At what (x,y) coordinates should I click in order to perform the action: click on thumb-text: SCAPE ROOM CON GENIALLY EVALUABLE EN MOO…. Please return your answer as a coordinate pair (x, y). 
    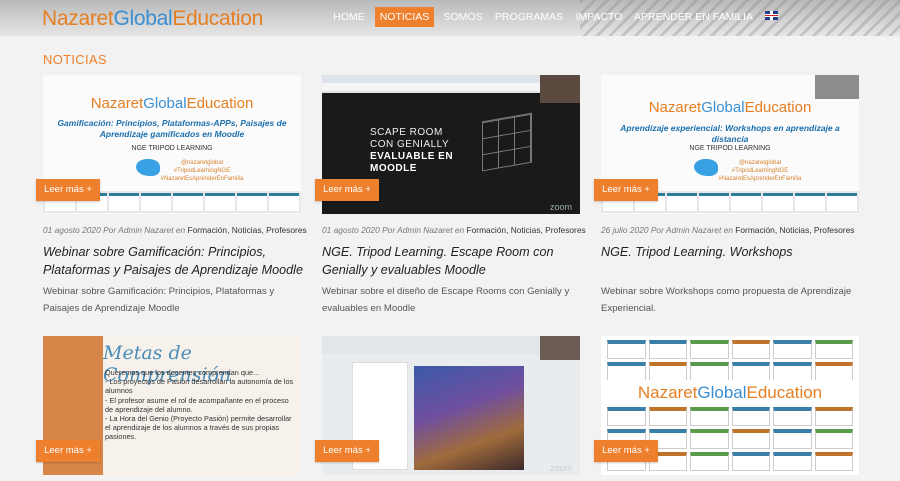
    Looking at the image, I should click on (412, 150).